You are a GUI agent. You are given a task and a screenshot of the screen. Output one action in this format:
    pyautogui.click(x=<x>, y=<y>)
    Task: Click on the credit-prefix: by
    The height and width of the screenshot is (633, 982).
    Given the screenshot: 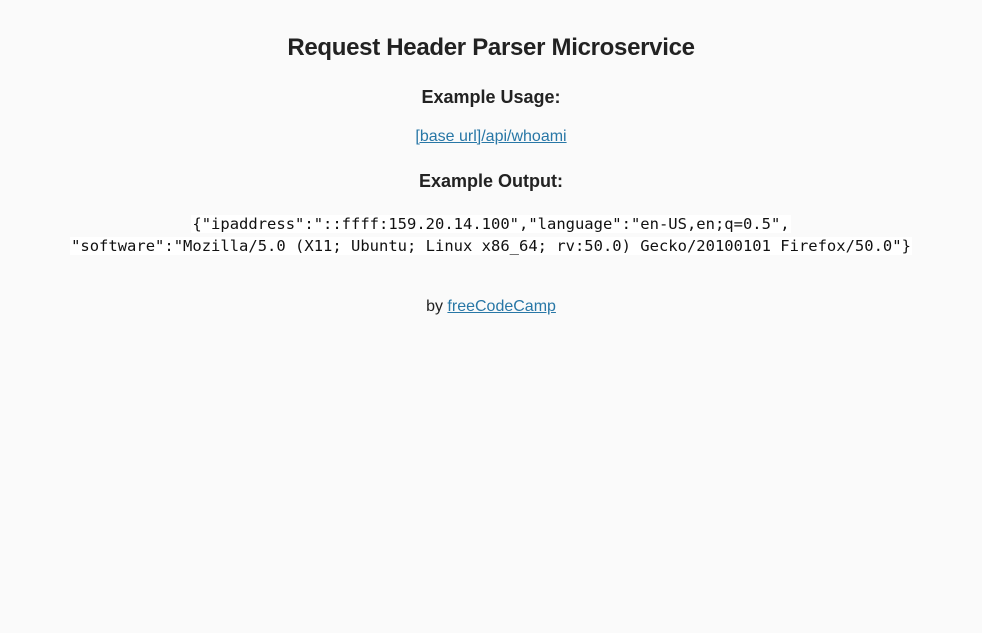 What is the action you would take?
    pyautogui.click(x=434, y=306)
    